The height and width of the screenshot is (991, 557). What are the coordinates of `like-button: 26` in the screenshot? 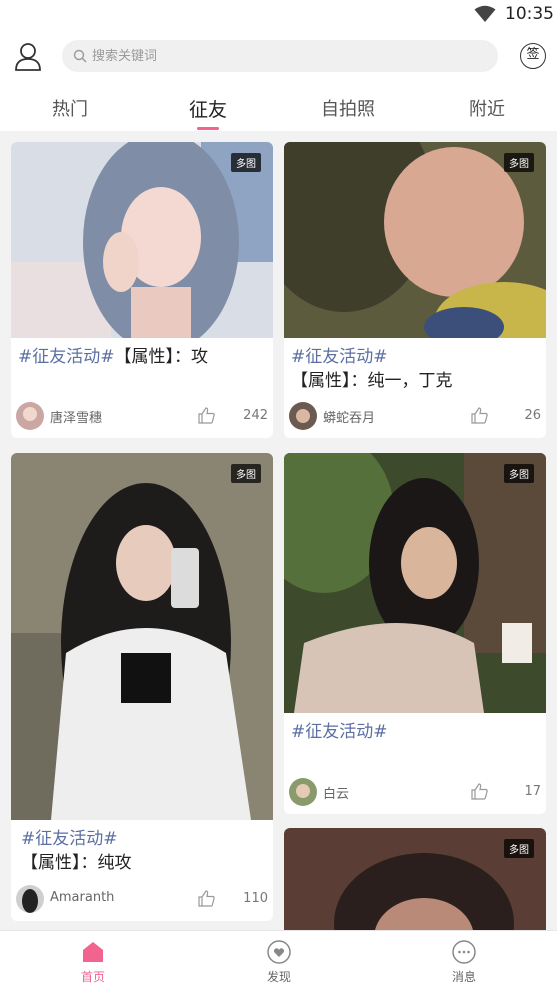 It's located at (506, 416).